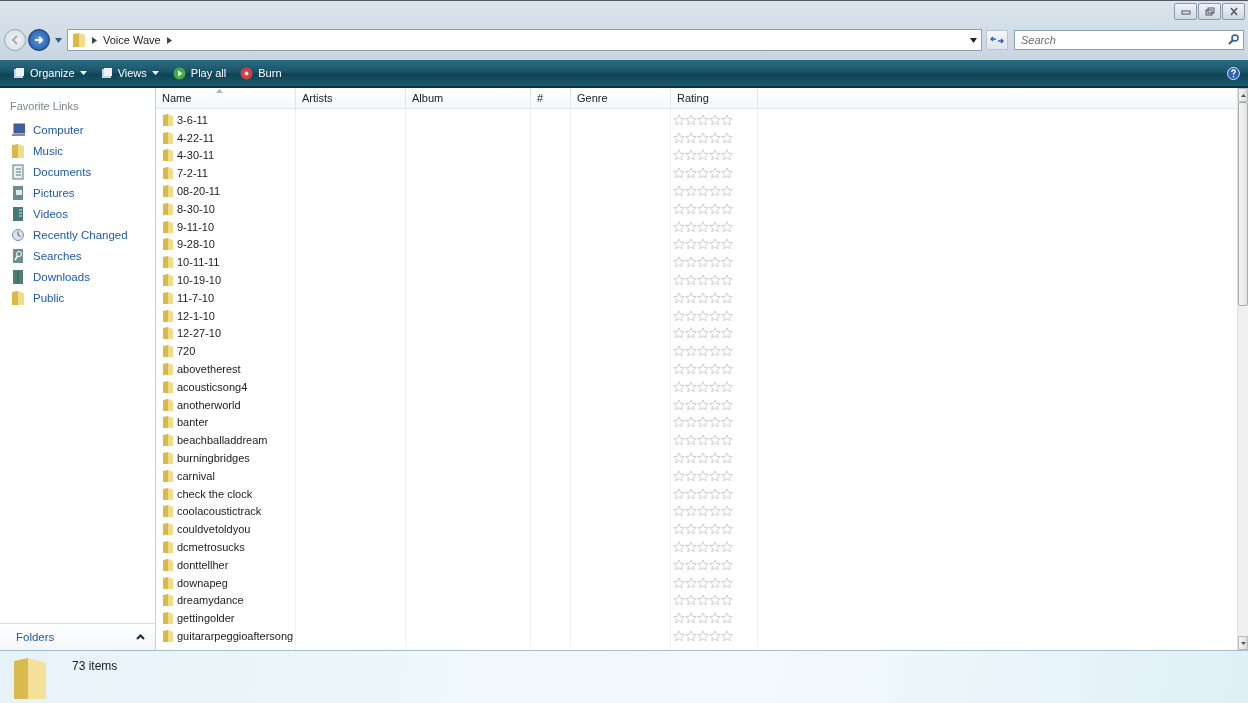 This screenshot has height=703, width=1248. I want to click on column-header: Rating, so click(714, 98).